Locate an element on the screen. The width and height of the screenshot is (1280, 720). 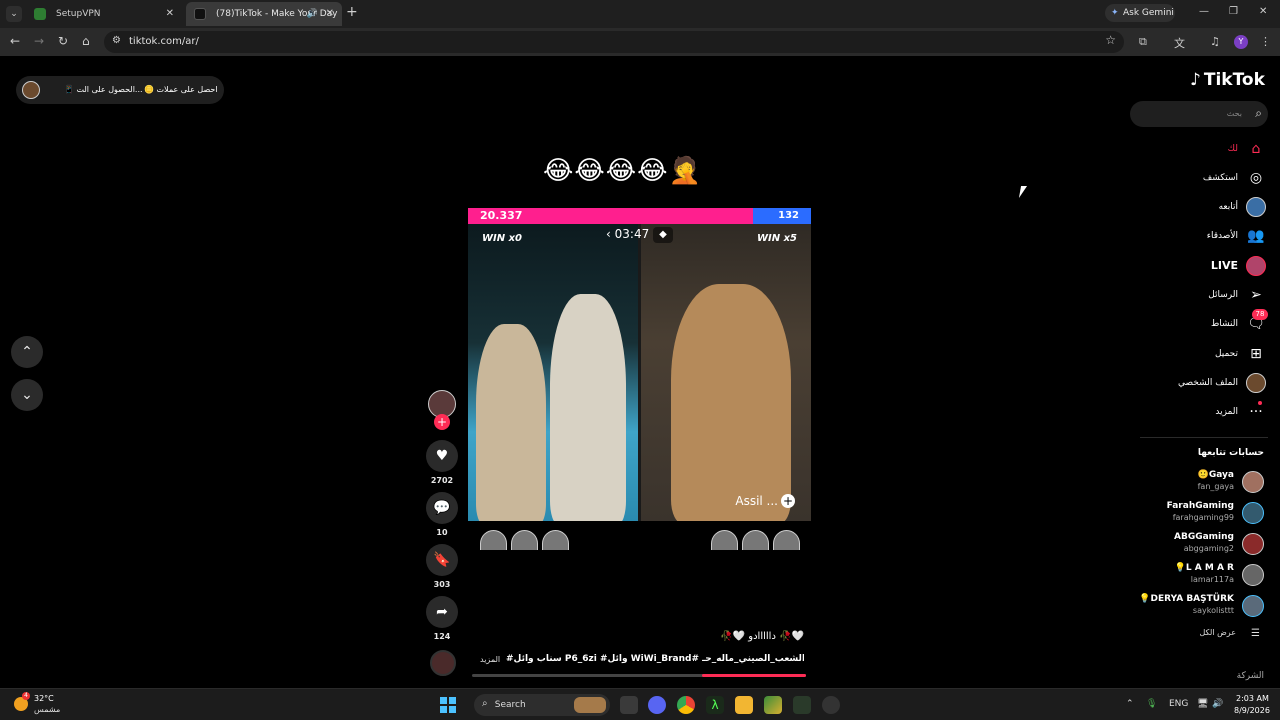
left-camera-feed is located at coordinates (553, 372).